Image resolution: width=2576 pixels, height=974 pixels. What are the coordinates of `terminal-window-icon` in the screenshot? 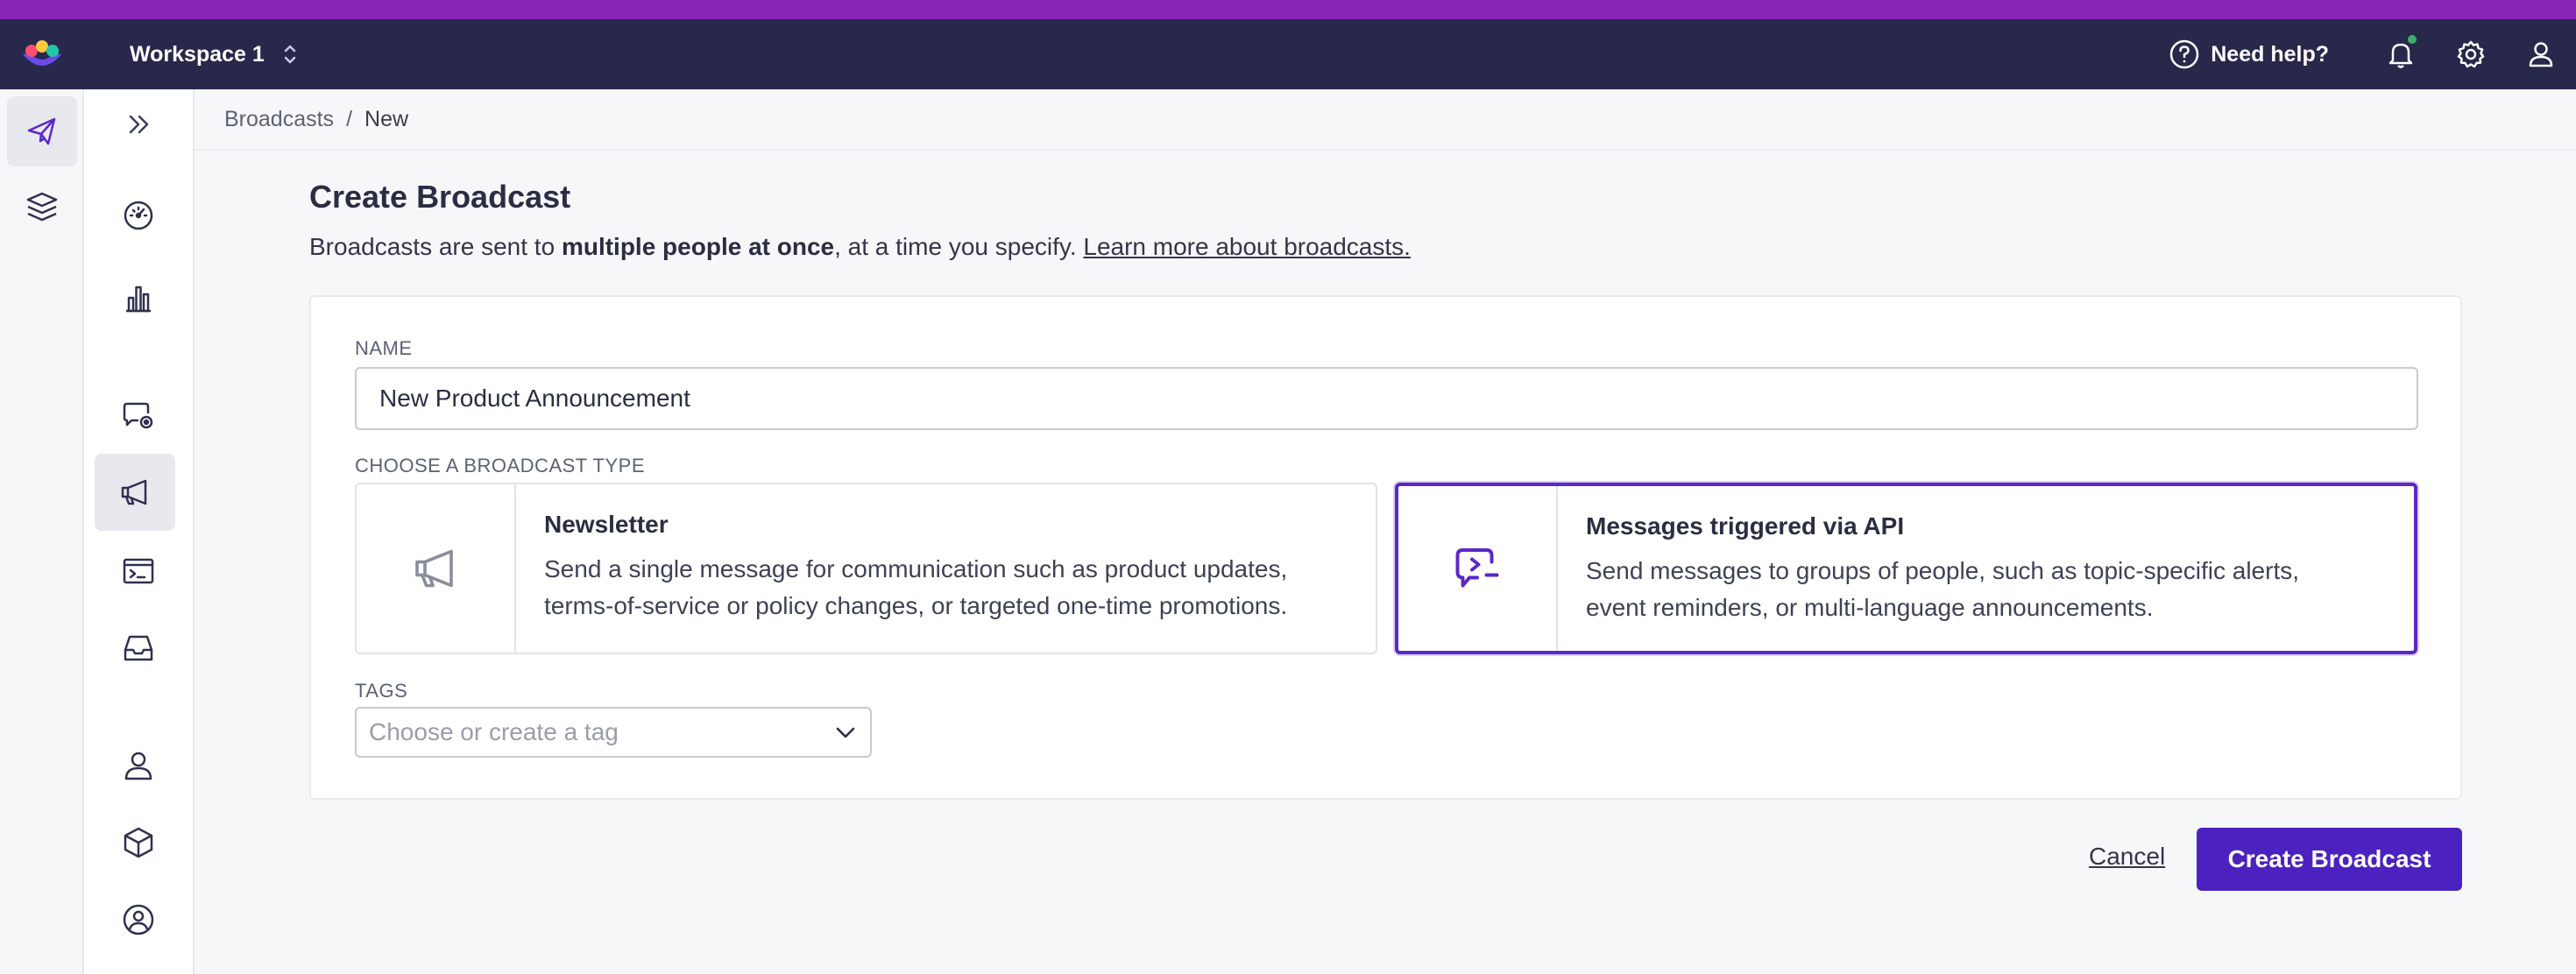 It's located at (138, 571).